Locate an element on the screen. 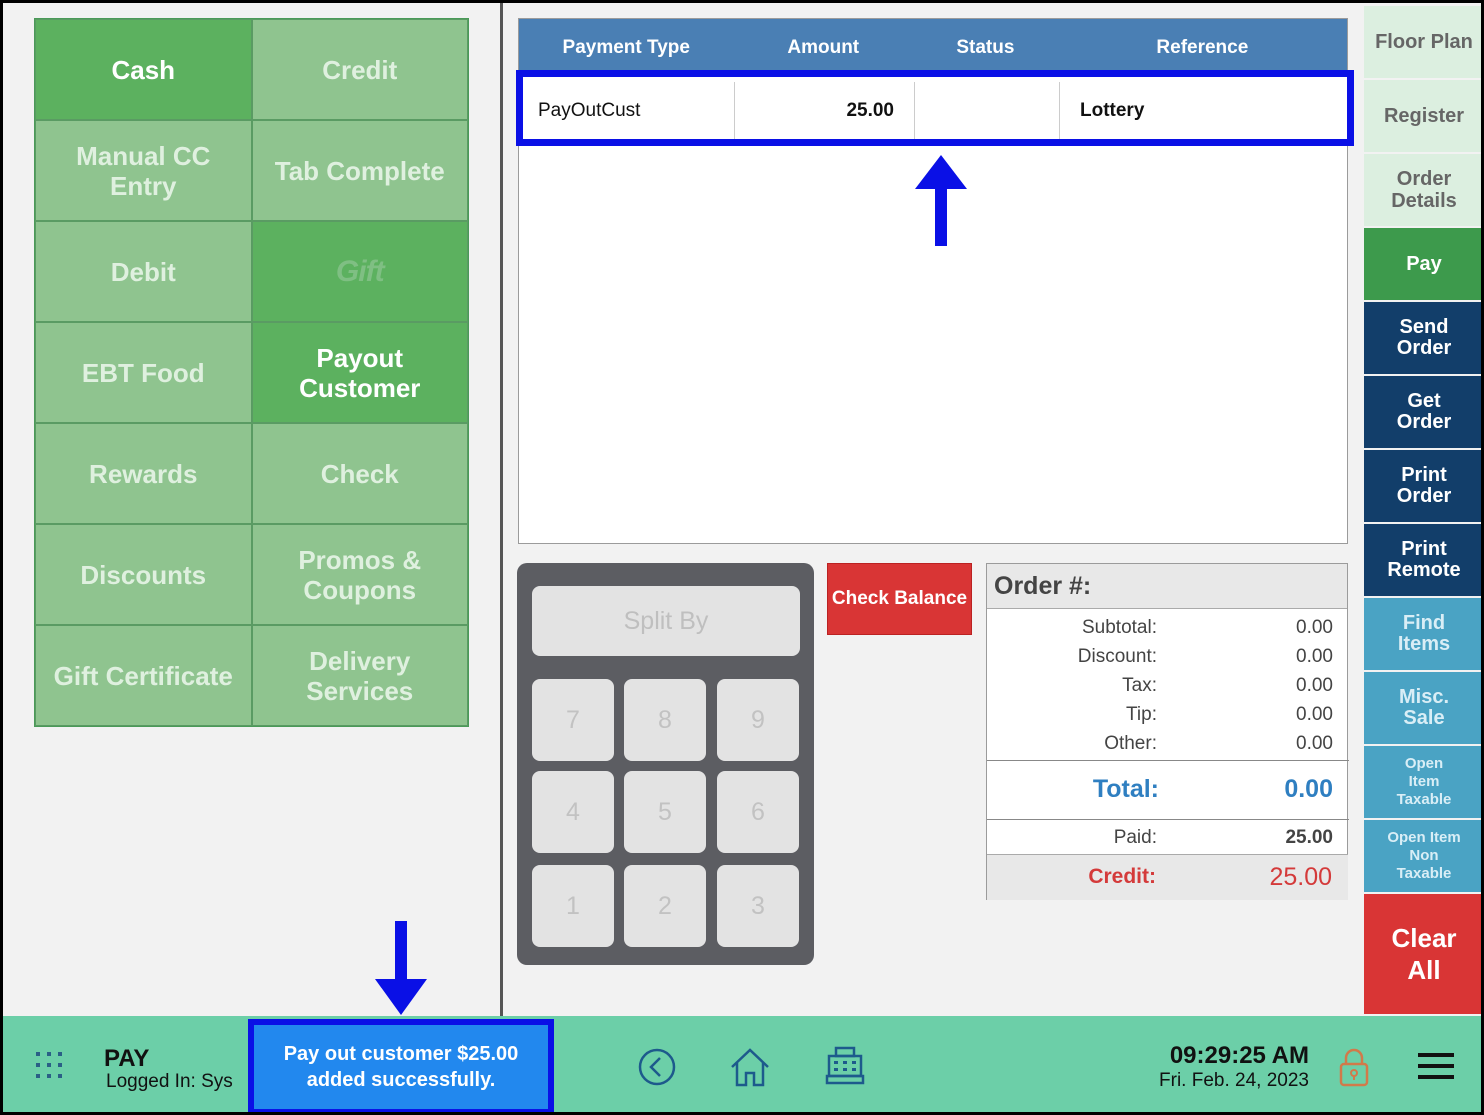 The width and height of the screenshot is (1484, 1115). subtotal-value: 0.00 is located at coordinates (1314, 627).